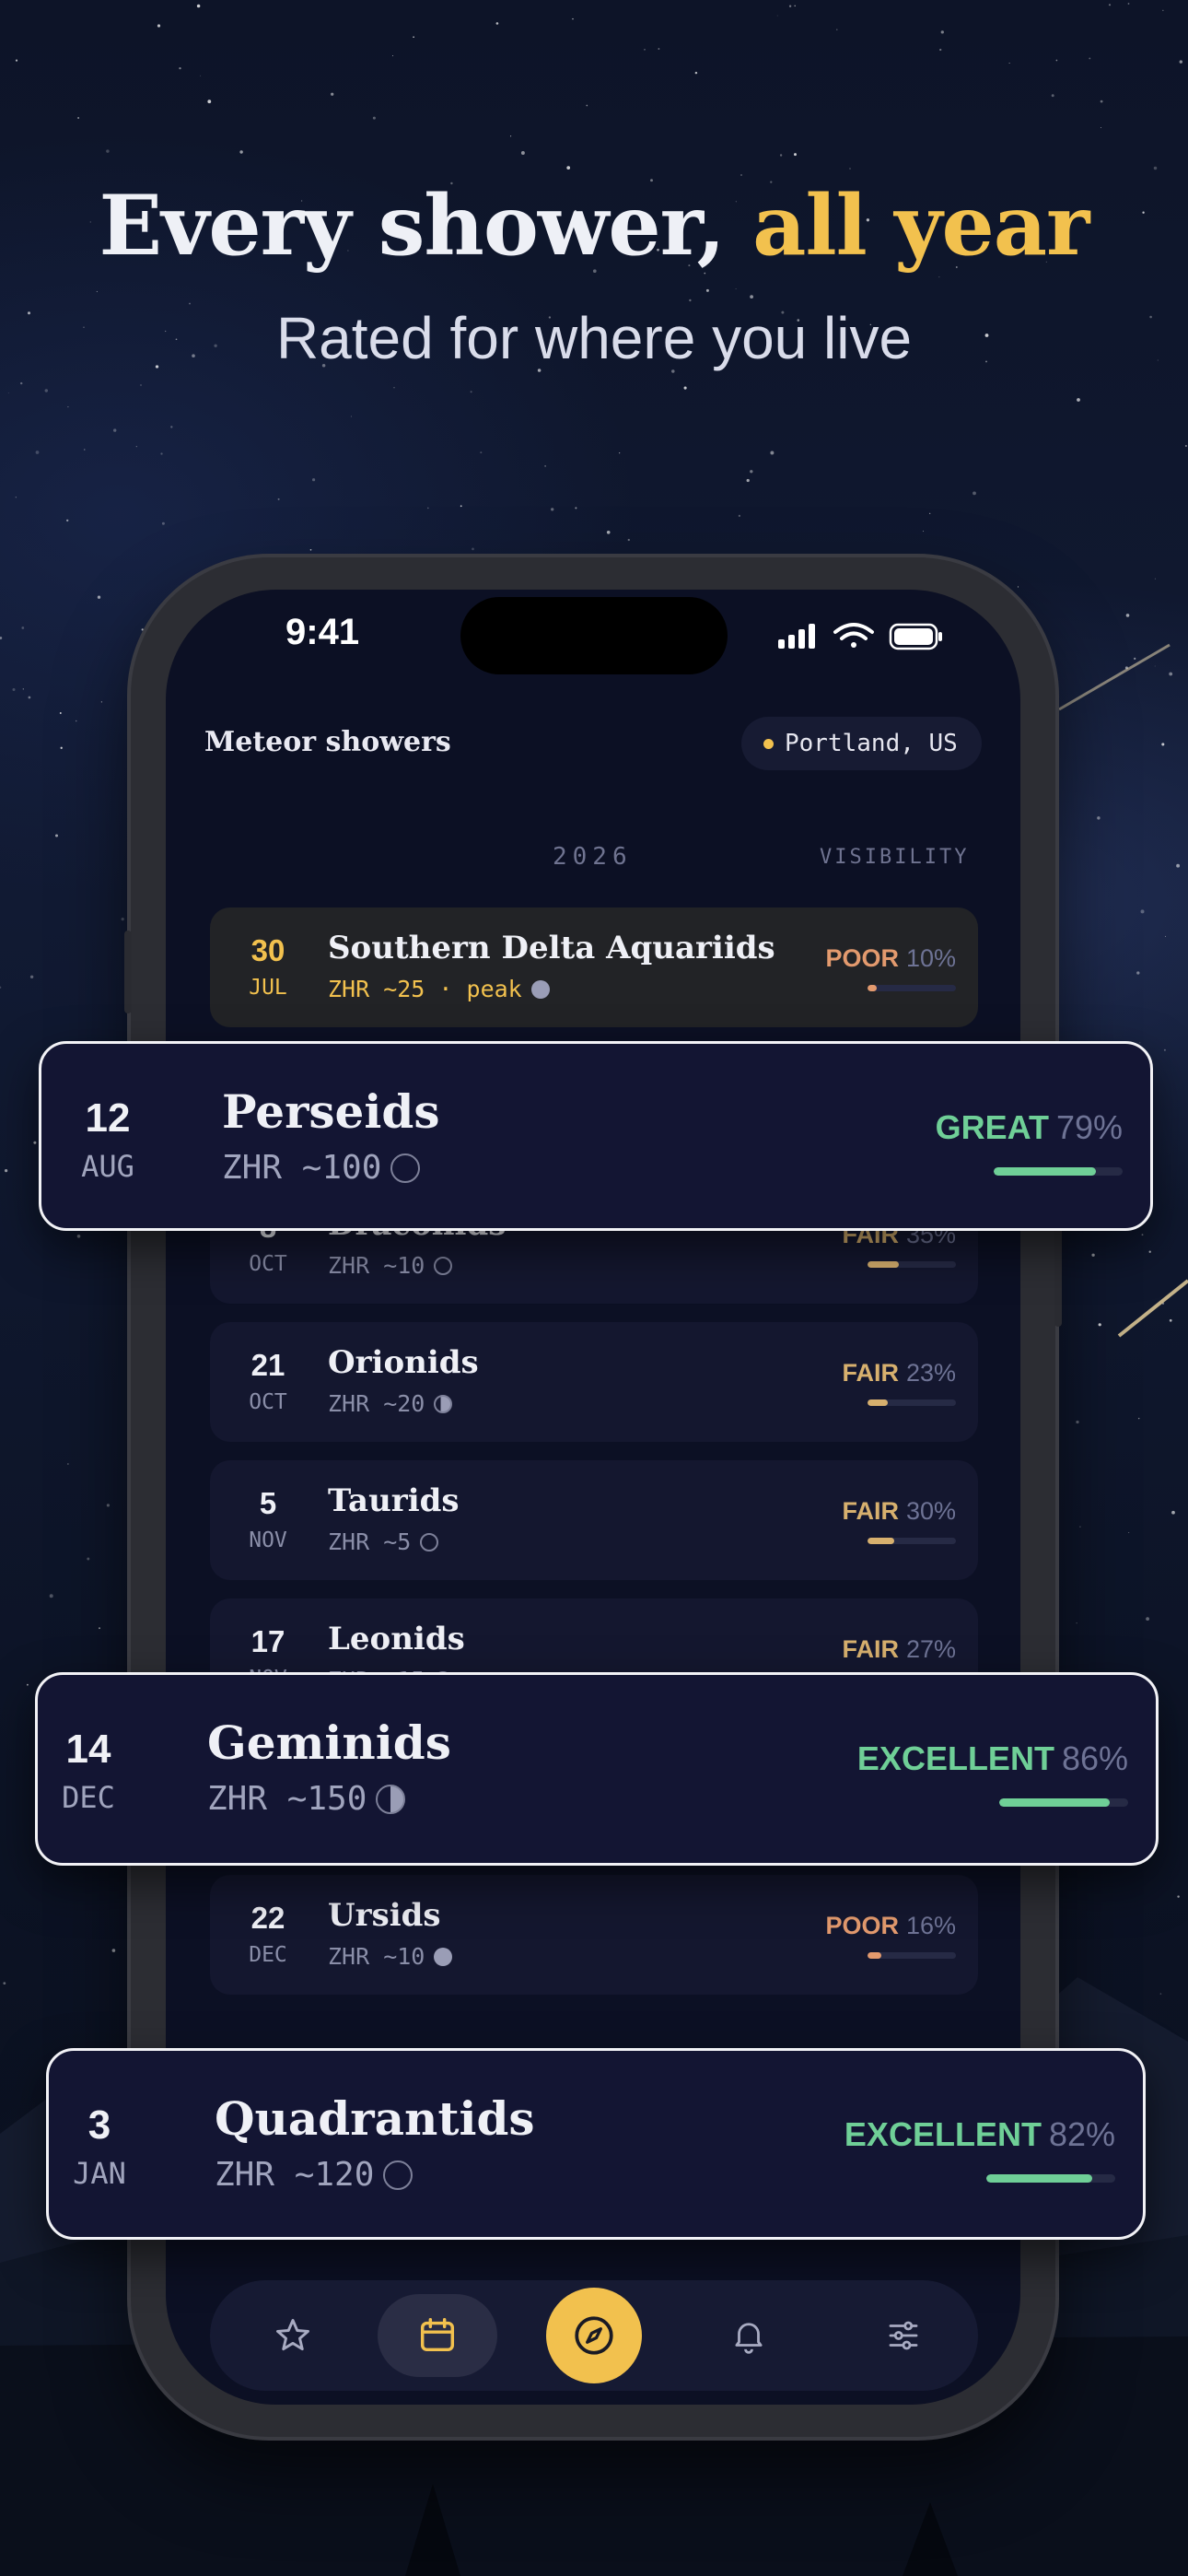  I want to click on shower-zhr: ZHR ~5, so click(383, 1541).